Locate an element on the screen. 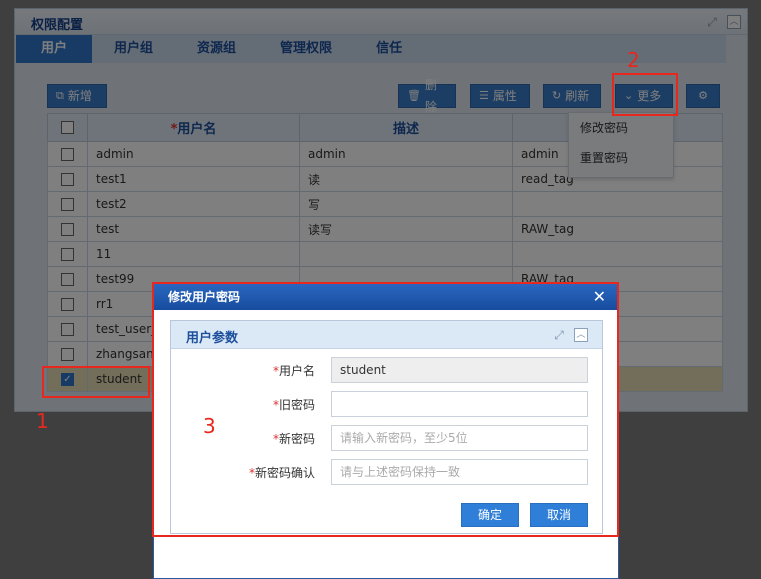  annotation-label-3: 3 is located at coordinates (209, 426).